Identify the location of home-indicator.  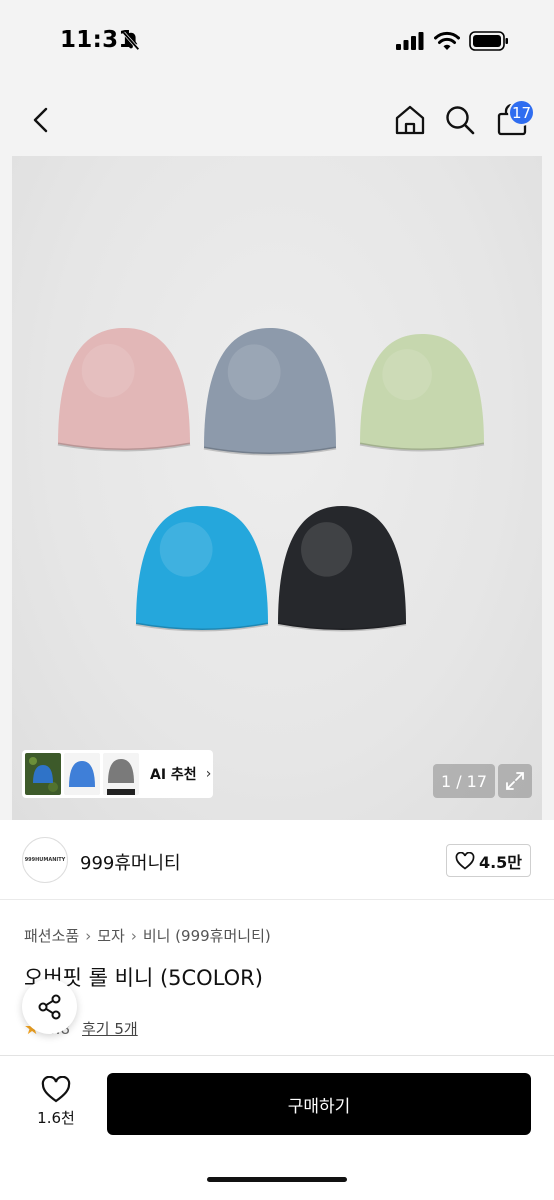
(277, 1179).